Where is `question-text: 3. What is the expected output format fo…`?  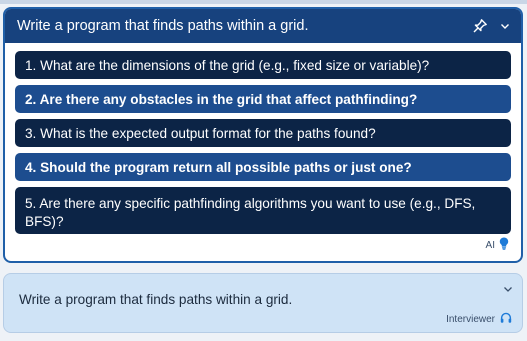 question-text: 3. What is the expected output format fo… is located at coordinates (200, 133).